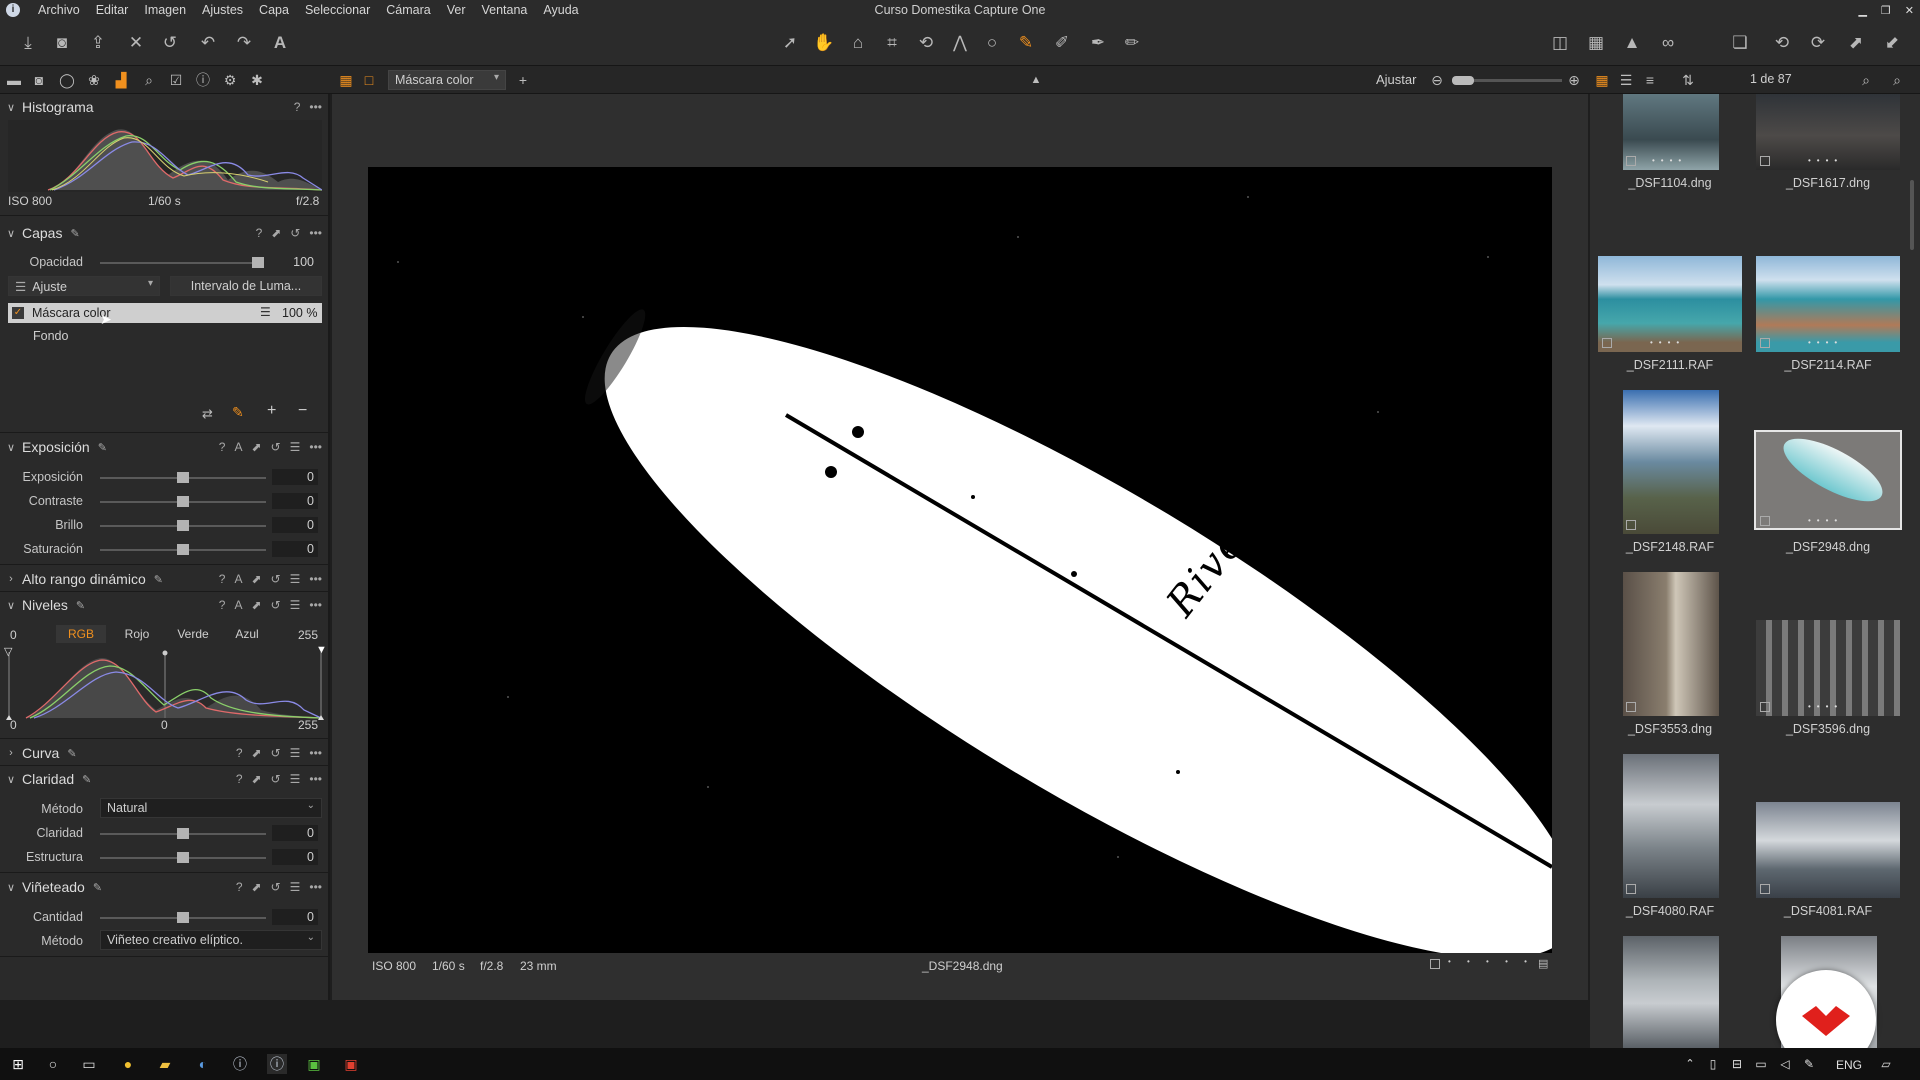 This screenshot has height=1080, width=1920. Describe the element at coordinates (1435, 964) in the screenshot. I see `select-checkbox` at that location.